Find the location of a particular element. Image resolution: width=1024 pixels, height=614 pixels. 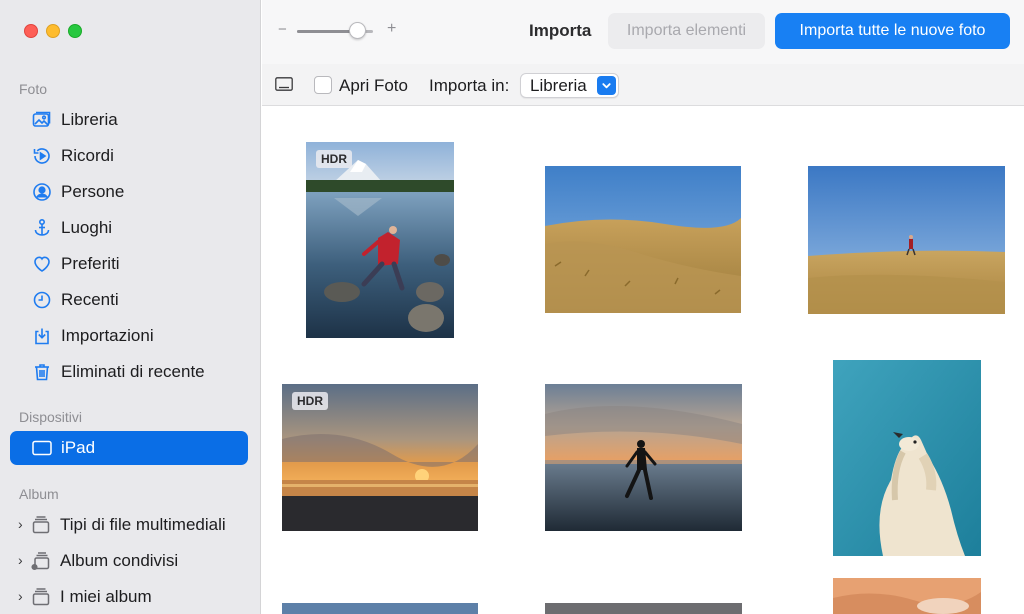

sidebar-item-label: Luoghi is located at coordinates (87, 227).